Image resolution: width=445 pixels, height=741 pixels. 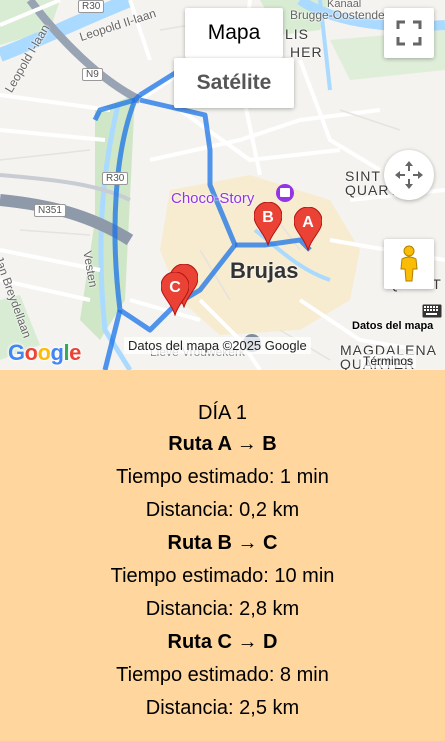 I want to click on road-shield-r30-left: R30, so click(x=115, y=178).